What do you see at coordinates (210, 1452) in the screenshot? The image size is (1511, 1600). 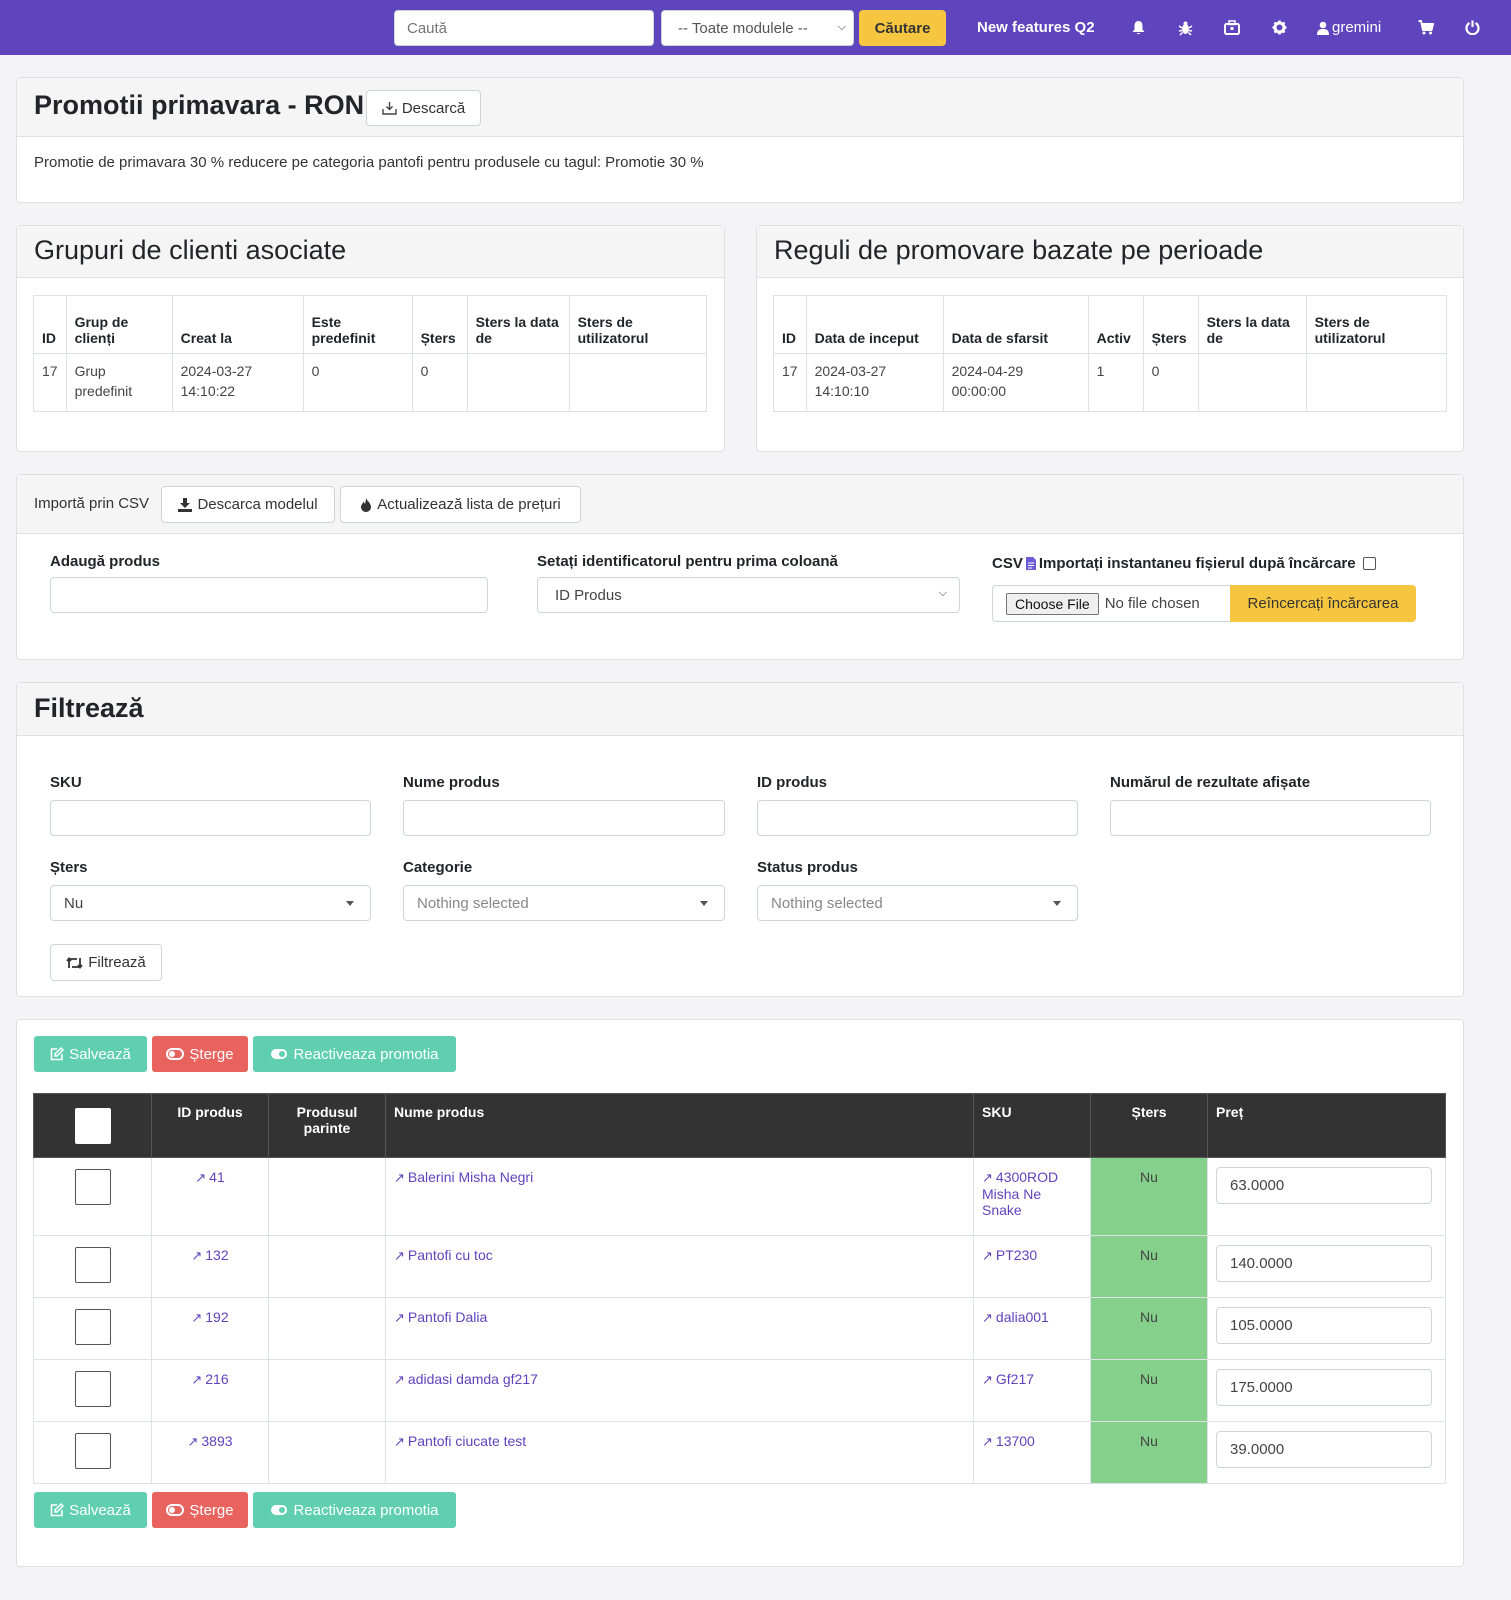 I see `product-id-cell: ↗ 3893` at bounding box center [210, 1452].